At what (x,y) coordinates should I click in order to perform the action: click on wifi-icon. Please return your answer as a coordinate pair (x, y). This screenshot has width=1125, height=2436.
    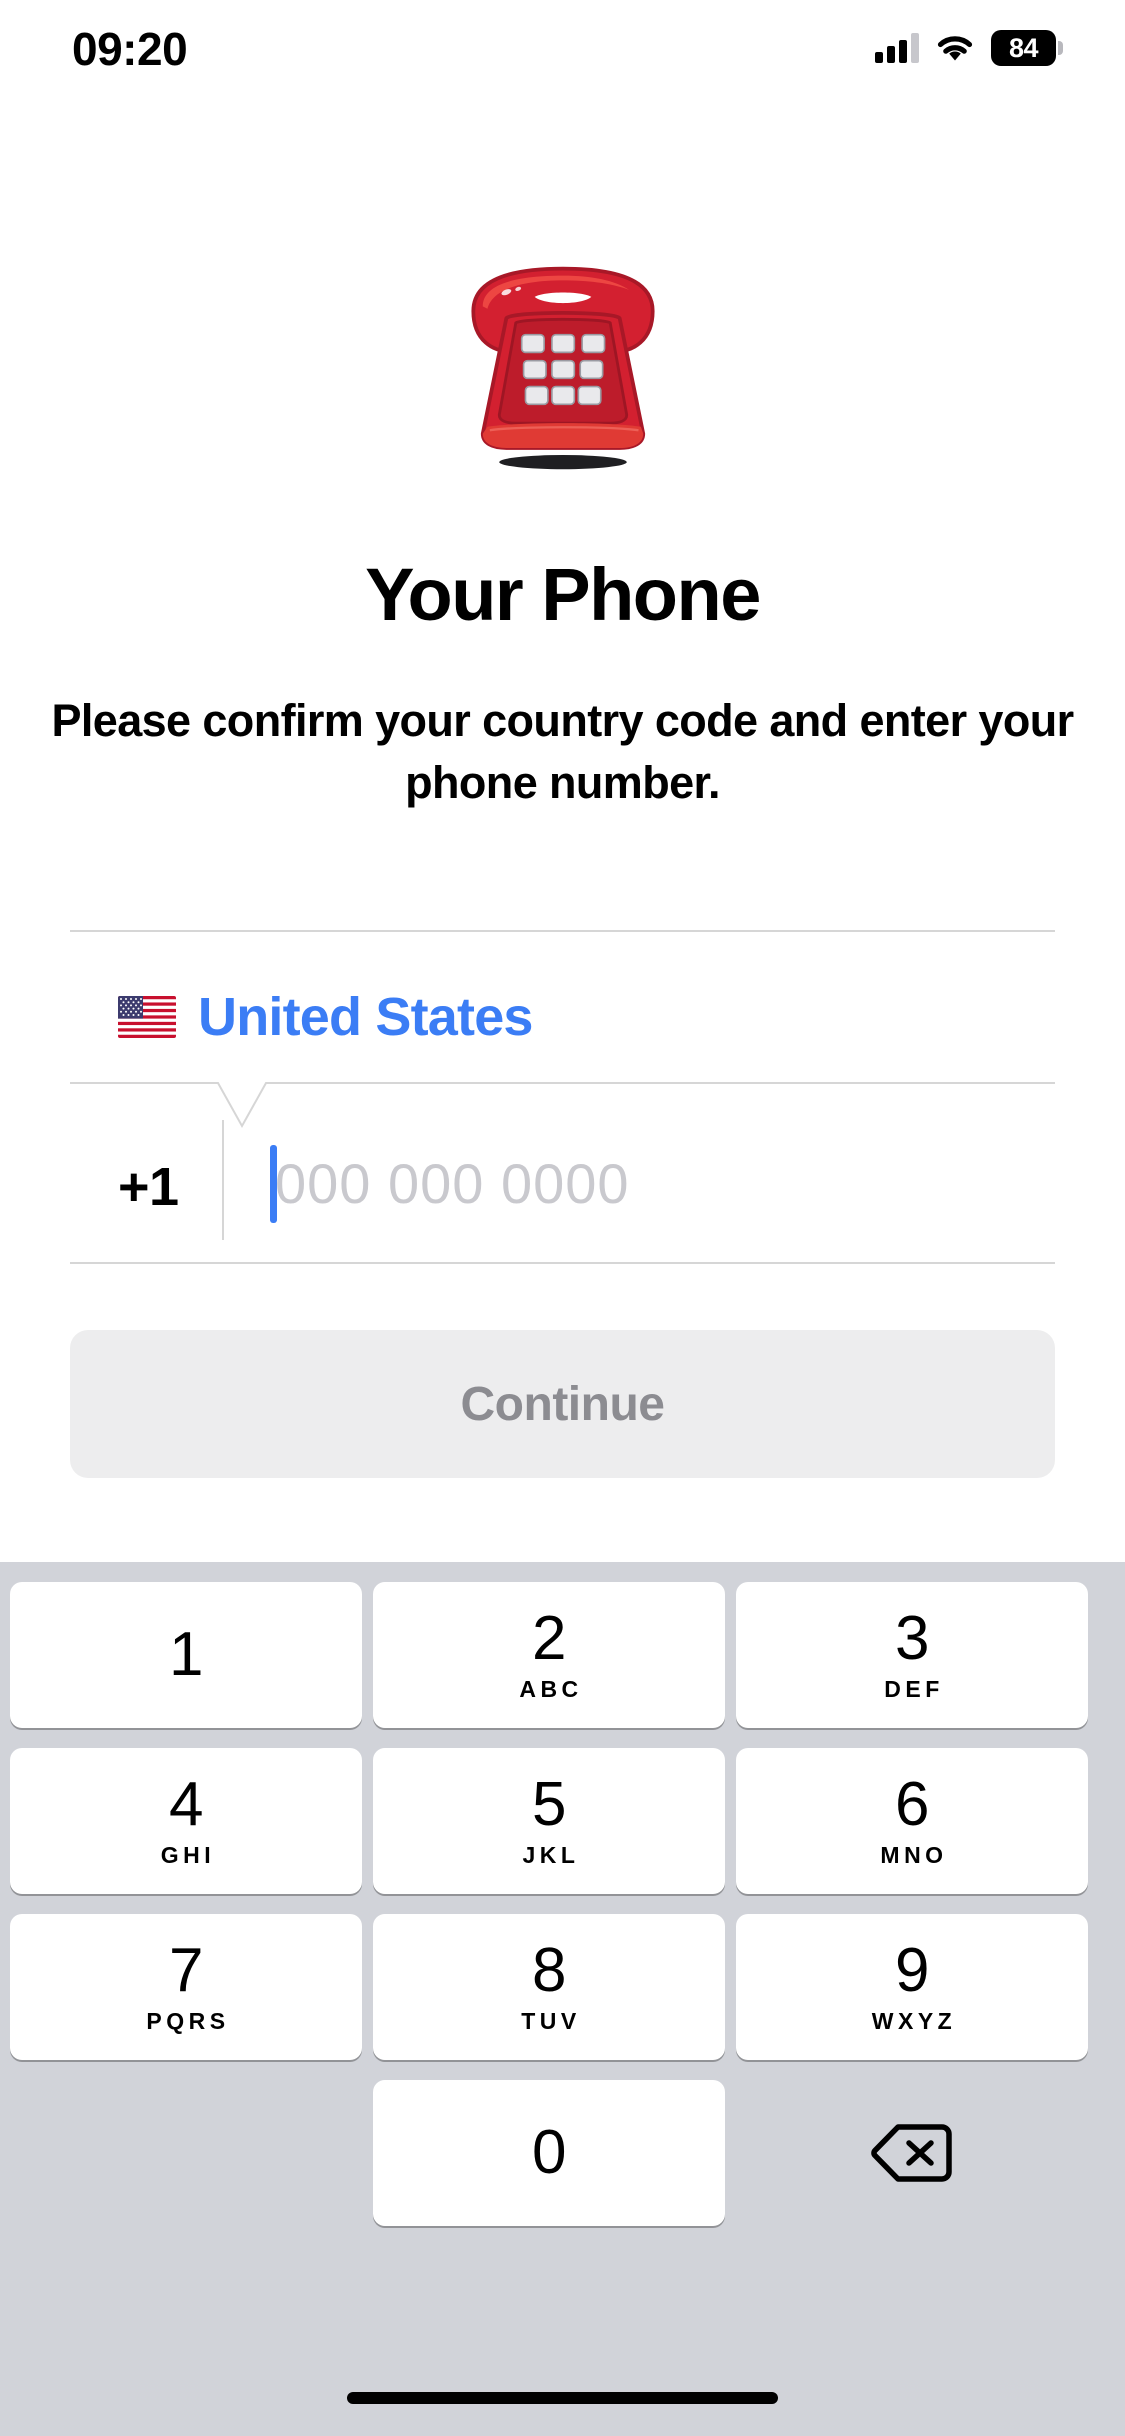
    Looking at the image, I should click on (955, 48).